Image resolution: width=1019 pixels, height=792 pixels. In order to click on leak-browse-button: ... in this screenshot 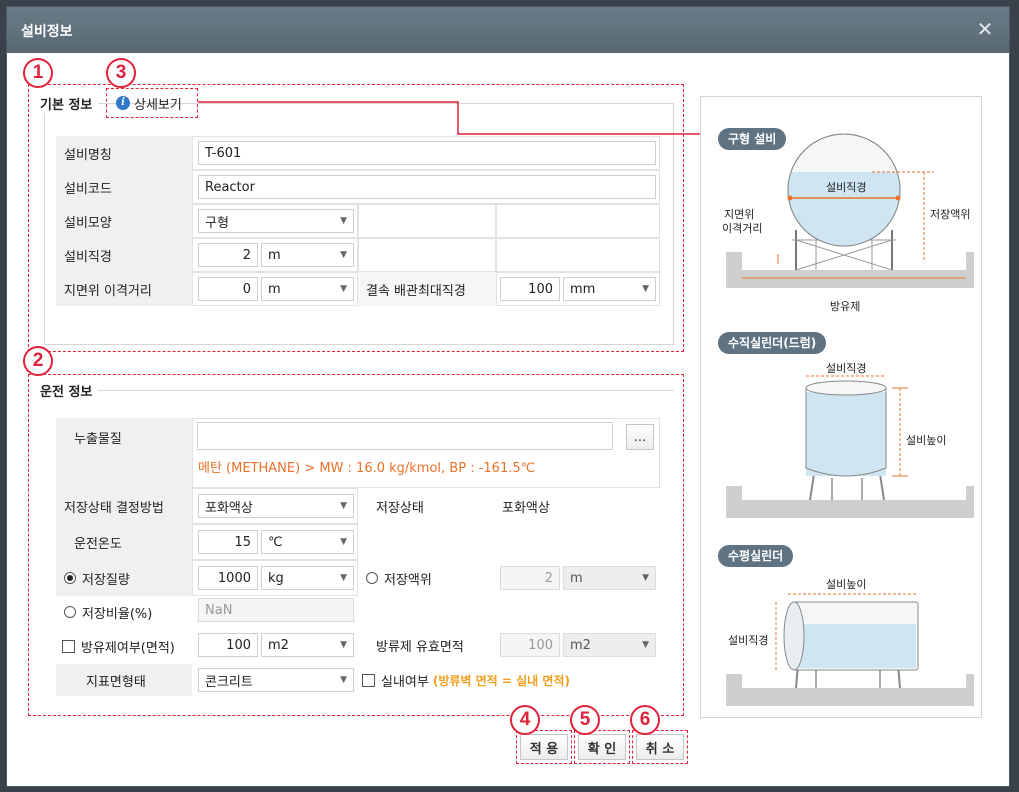, I will do `click(640, 437)`.